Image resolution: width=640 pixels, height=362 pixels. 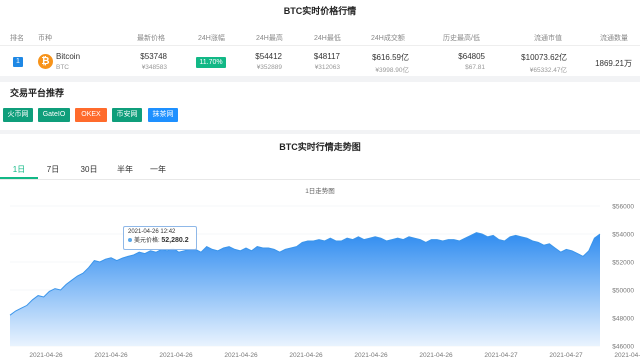 I want to click on supply-value: 1869.21万, so click(x=613, y=63).